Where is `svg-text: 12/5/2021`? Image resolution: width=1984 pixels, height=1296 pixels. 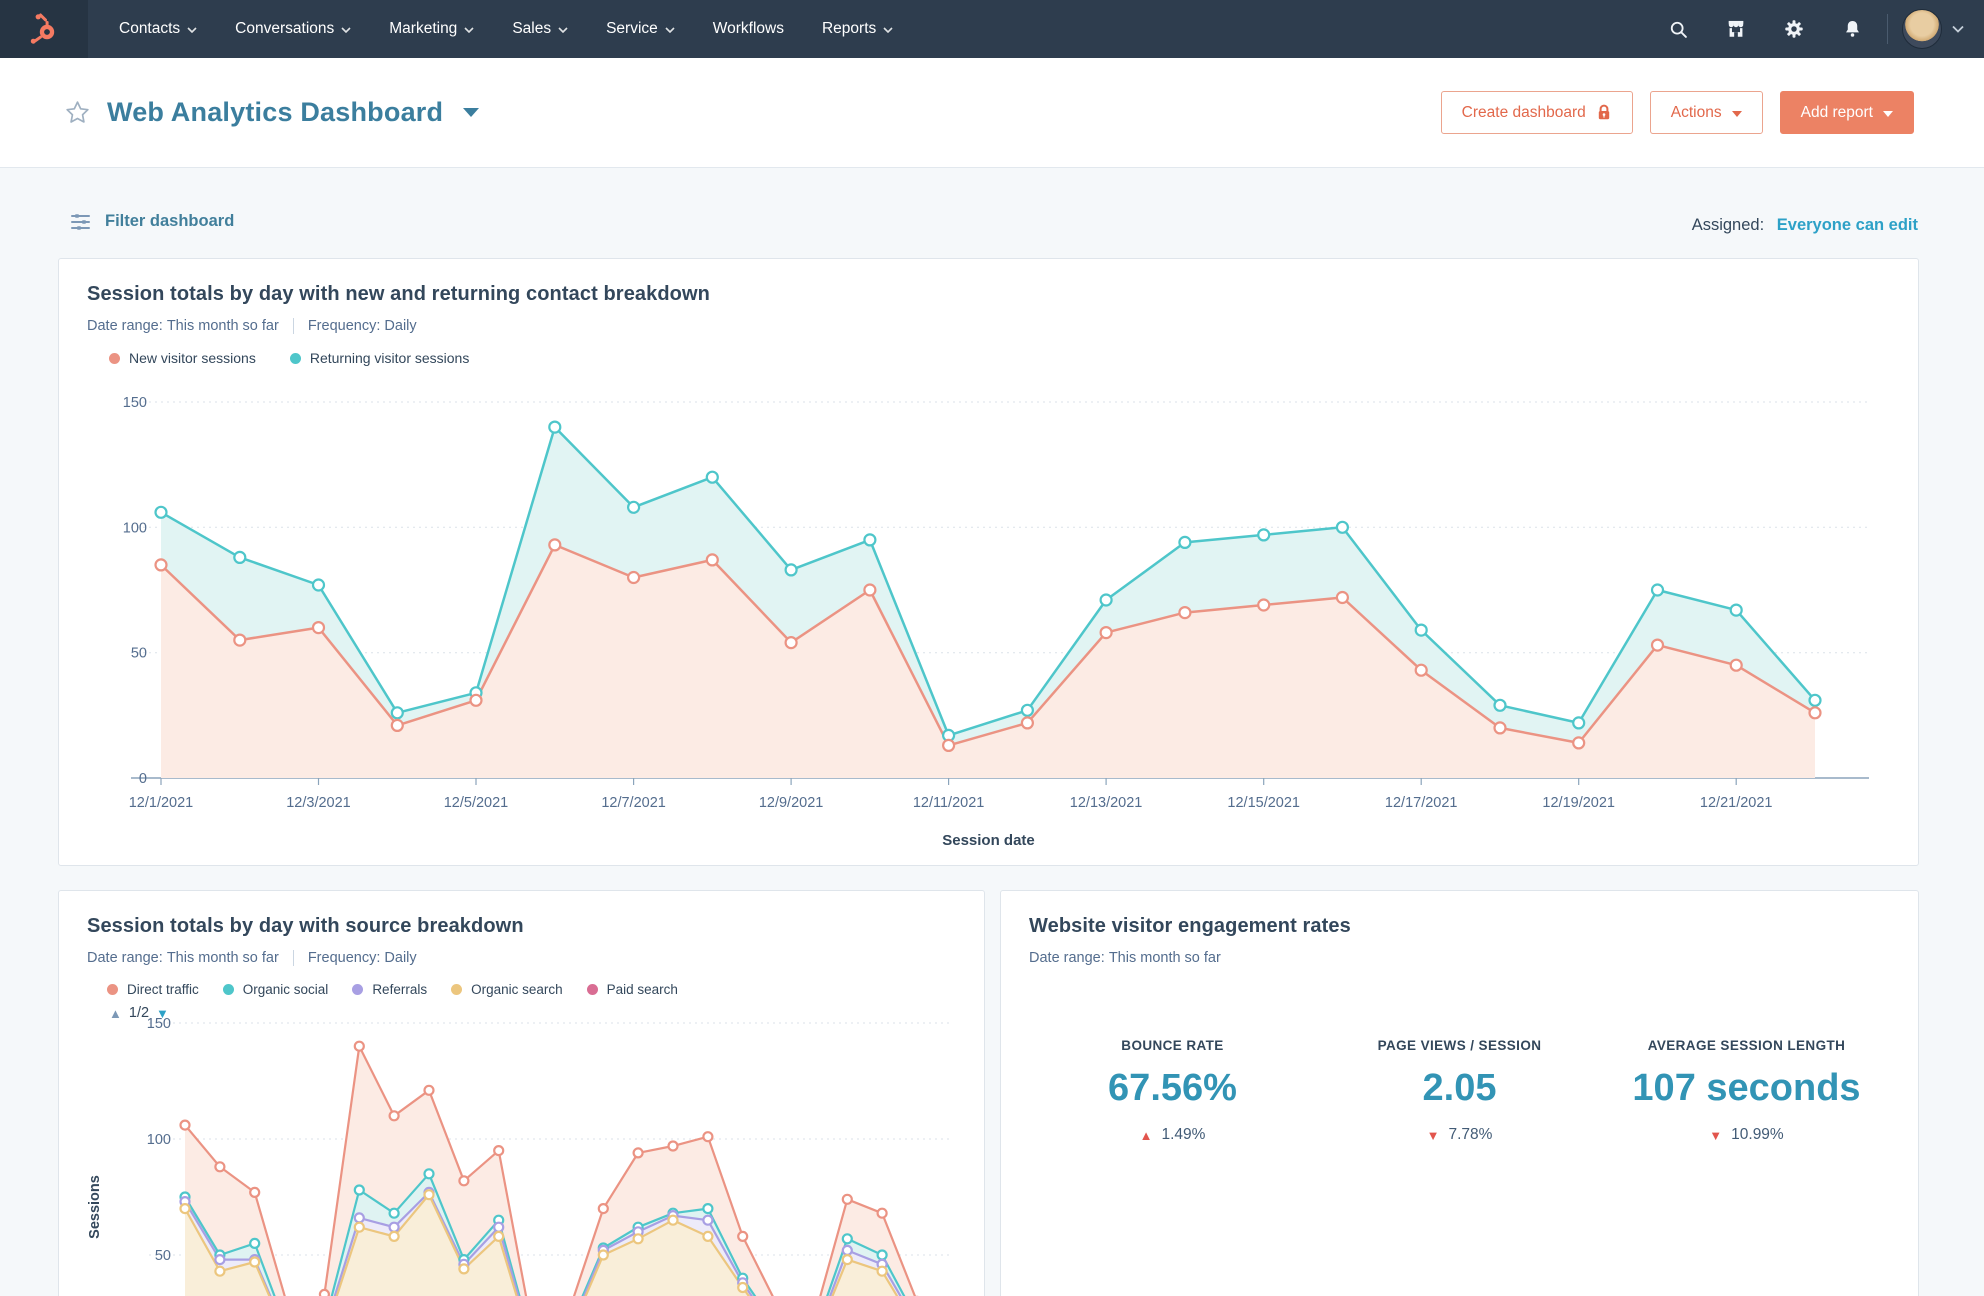 svg-text: 12/5/2021 is located at coordinates (476, 803).